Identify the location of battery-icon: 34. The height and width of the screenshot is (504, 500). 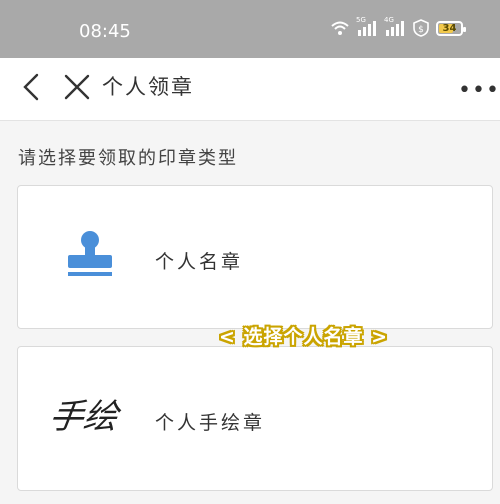
(451, 28).